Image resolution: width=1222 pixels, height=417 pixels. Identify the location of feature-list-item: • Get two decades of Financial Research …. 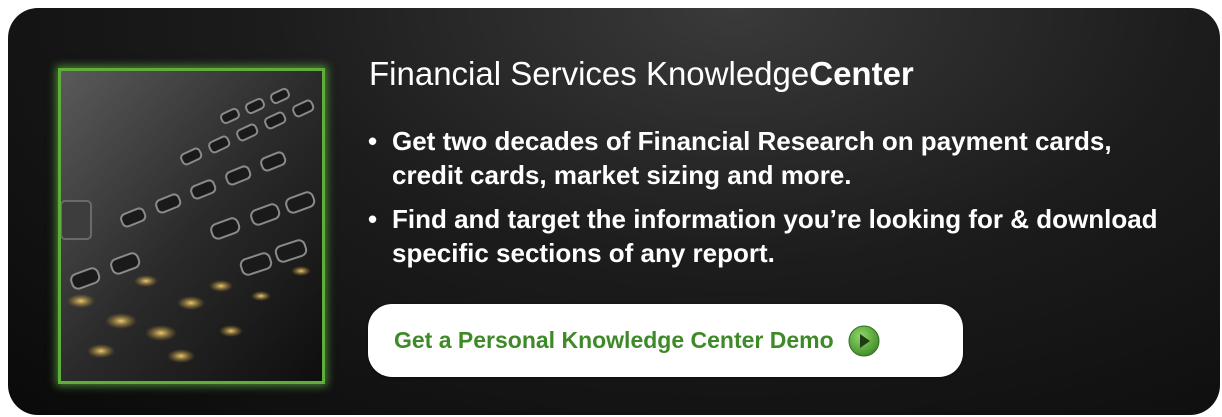
(768, 158).